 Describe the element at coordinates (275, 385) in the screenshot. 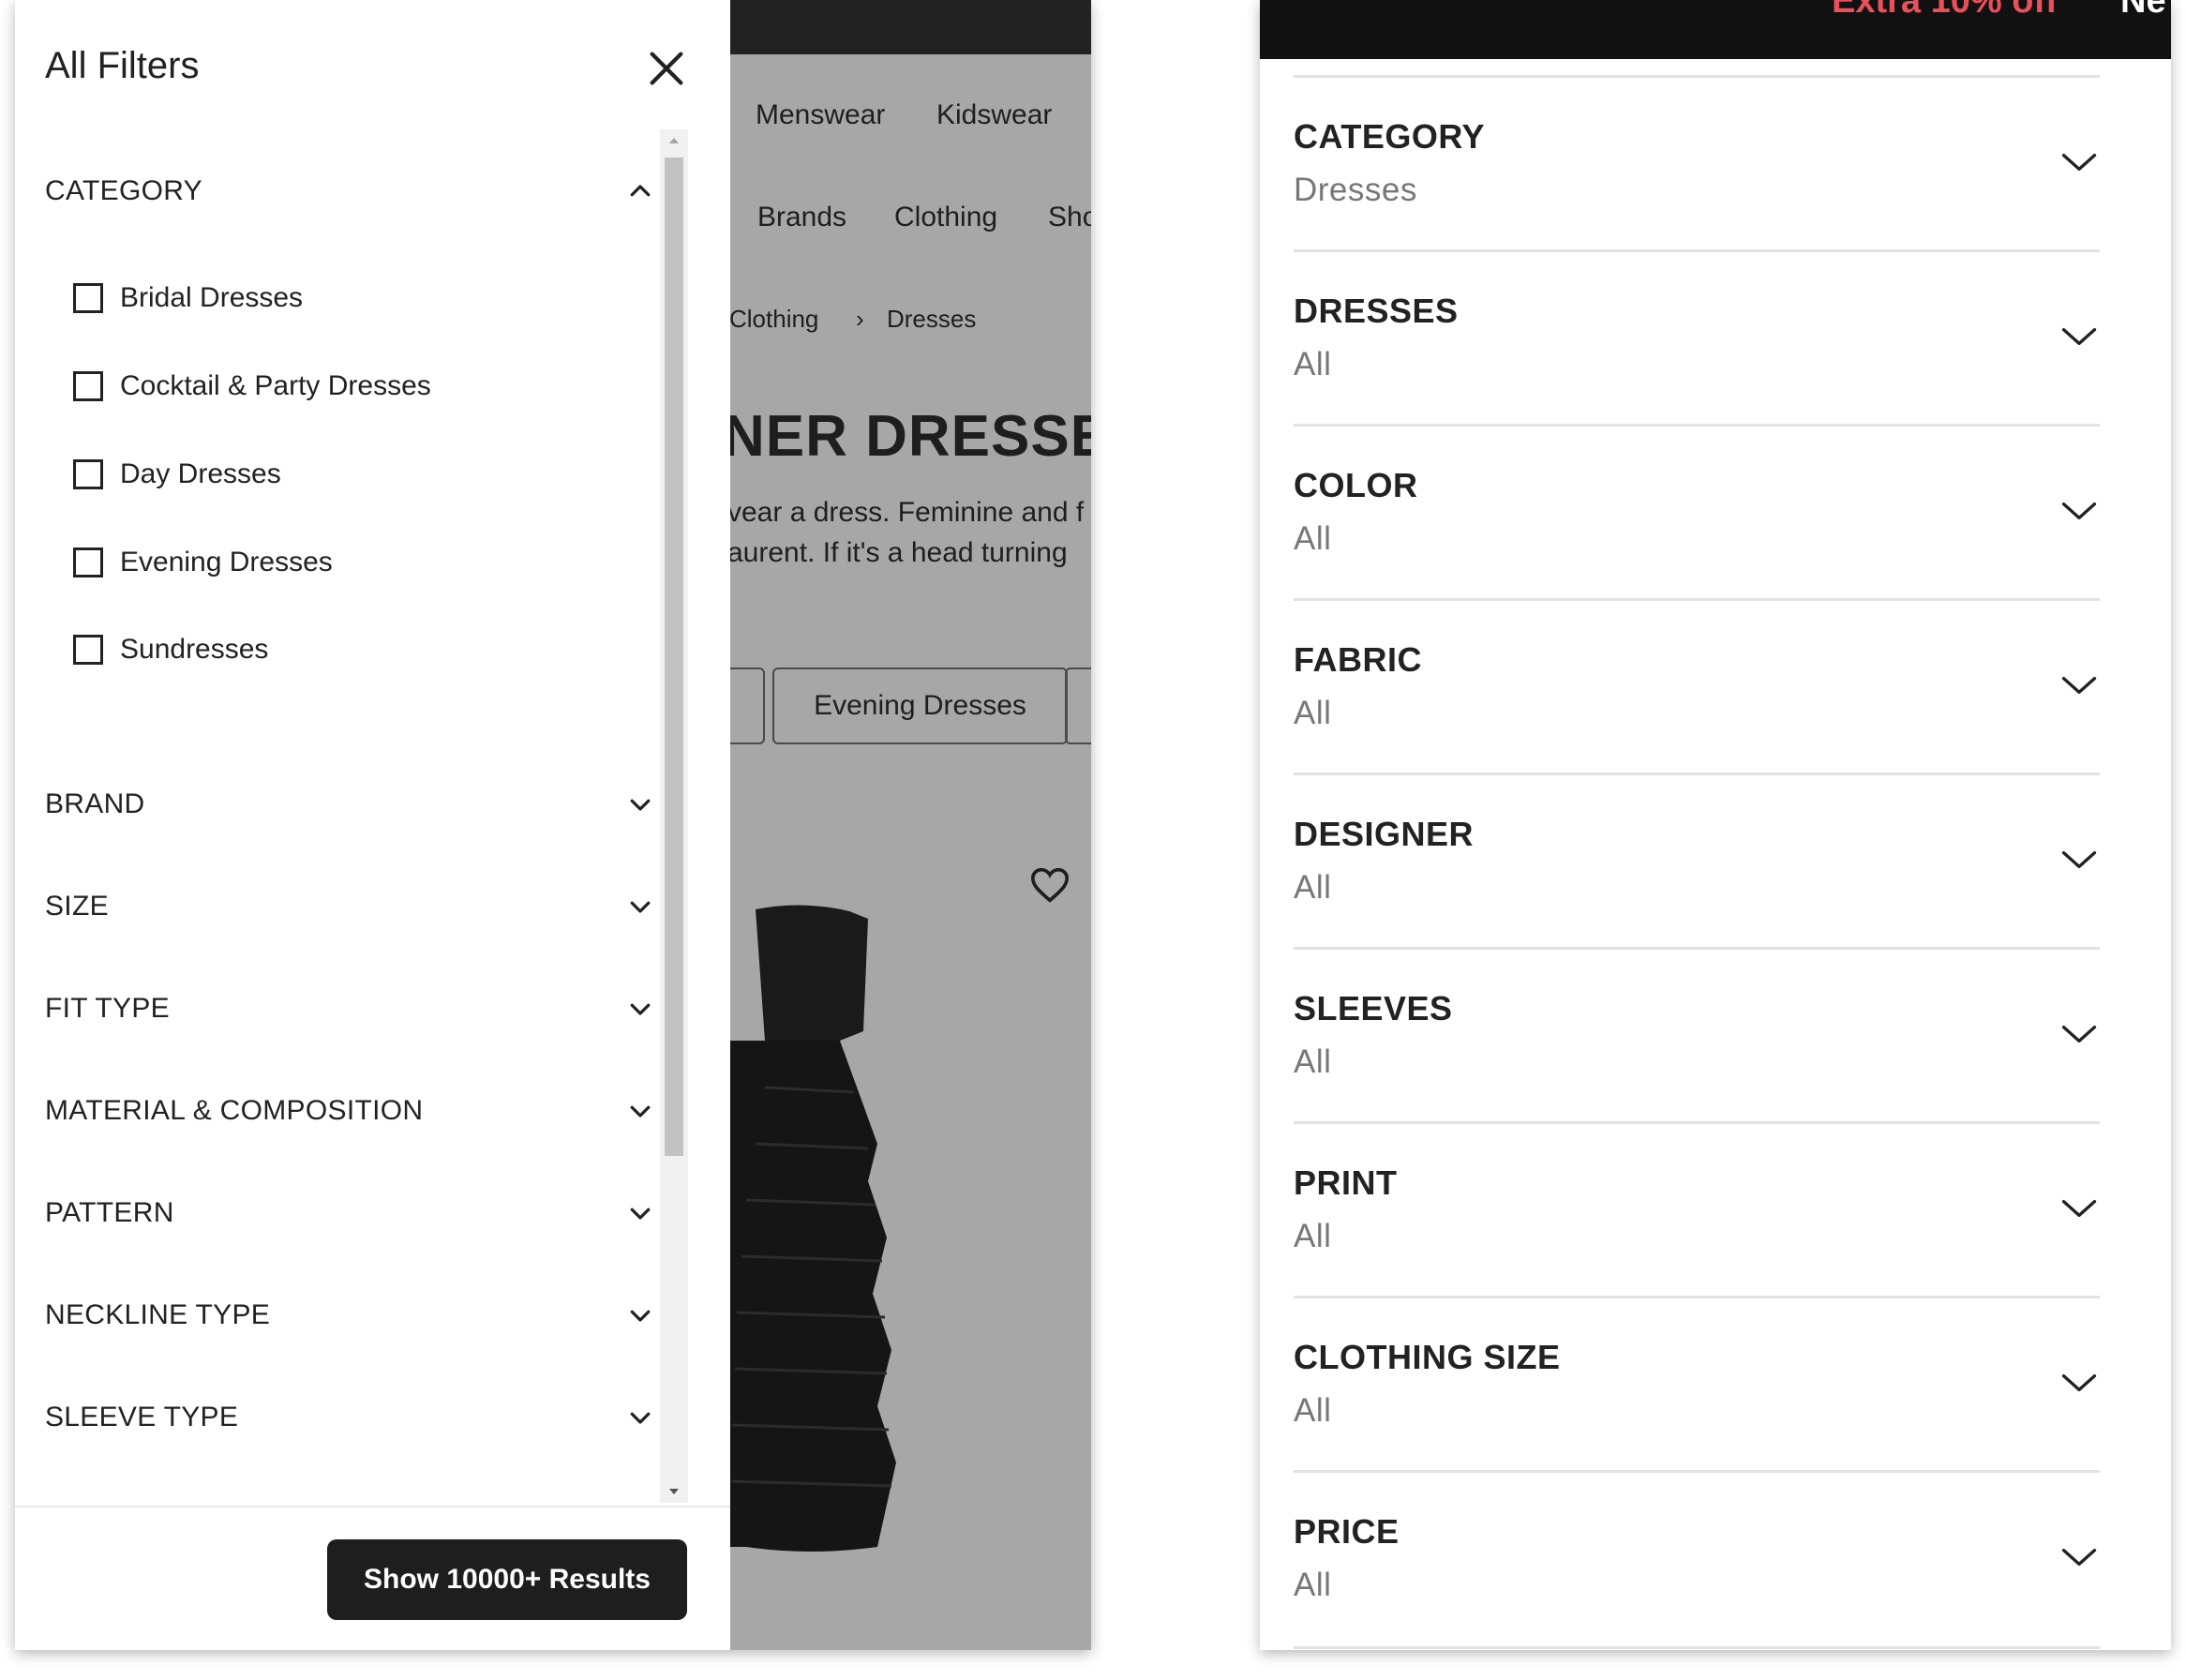

I see `filter-option-label: Cocktail & Party Dresses` at that location.